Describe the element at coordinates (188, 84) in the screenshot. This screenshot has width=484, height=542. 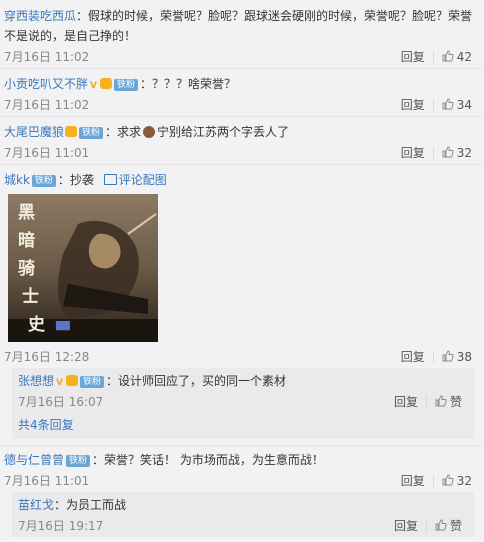
I see `comment-body: ：？？？啥荣誉？` at that location.